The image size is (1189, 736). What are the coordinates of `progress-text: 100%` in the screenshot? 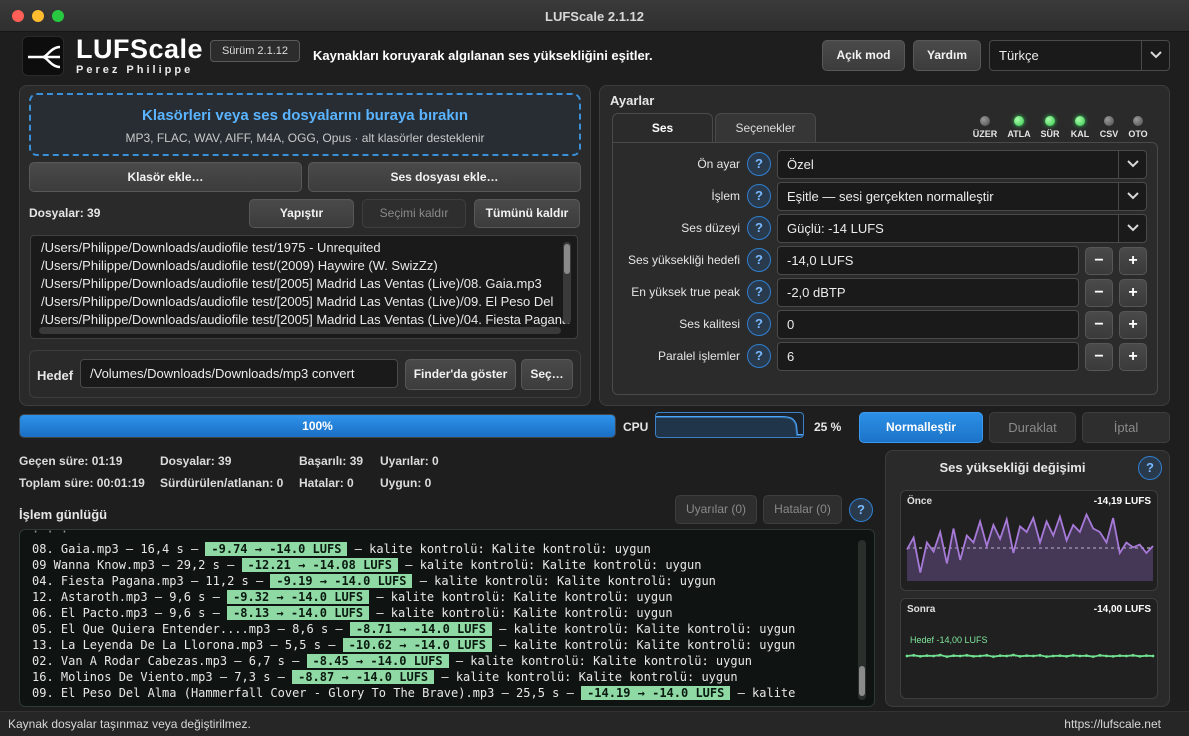 It's located at (317, 426).